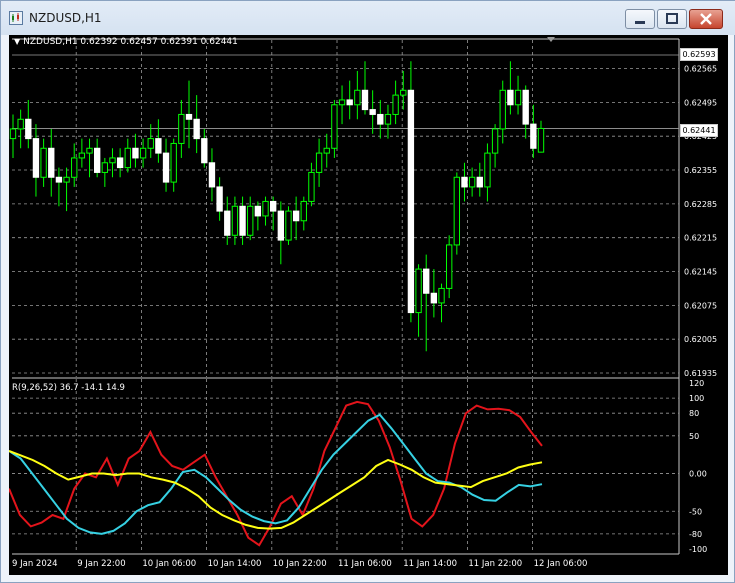 This screenshot has height=583, width=735. Describe the element at coordinates (698, 474) in the screenshot. I see `oscillator-axis-label: 0.00` at that location.